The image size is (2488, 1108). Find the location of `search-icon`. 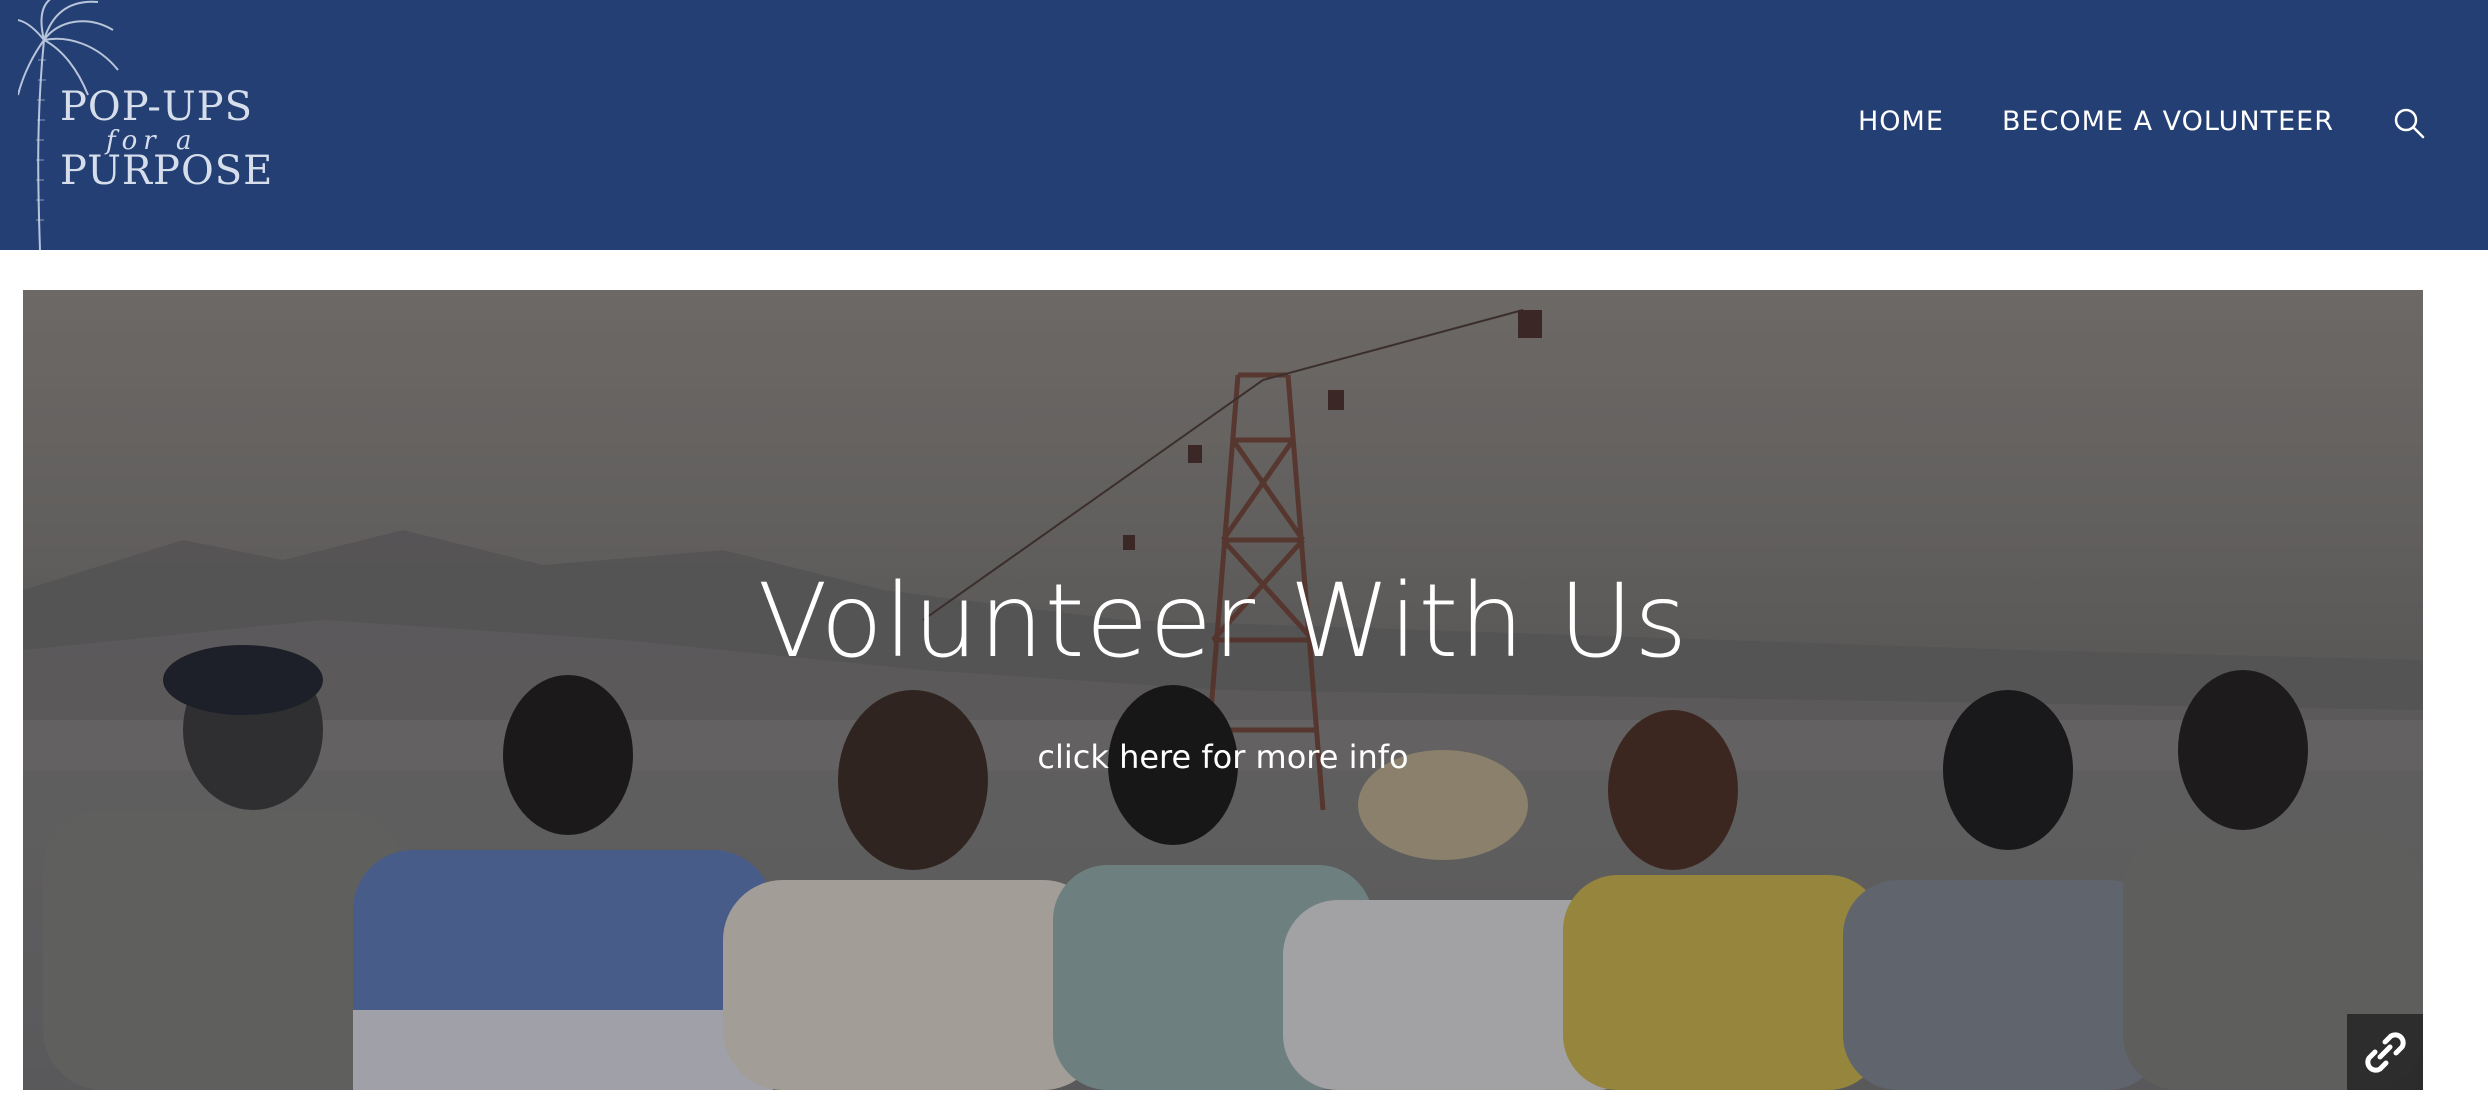

search-icon is located at coordinates (2409, 123).